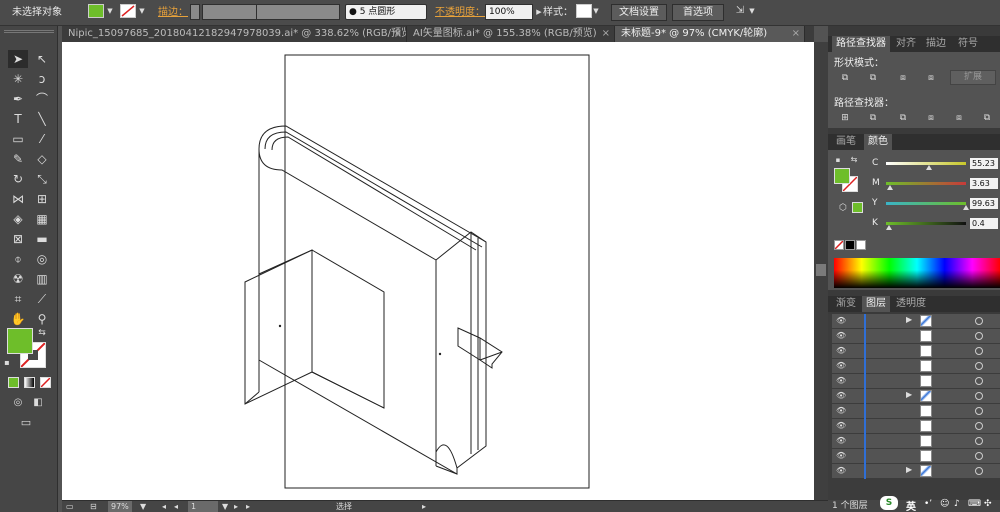 This screenshot has width=1000, height=512. I want to click on screen-mode-status-icon: ▭, so click(70, 506).